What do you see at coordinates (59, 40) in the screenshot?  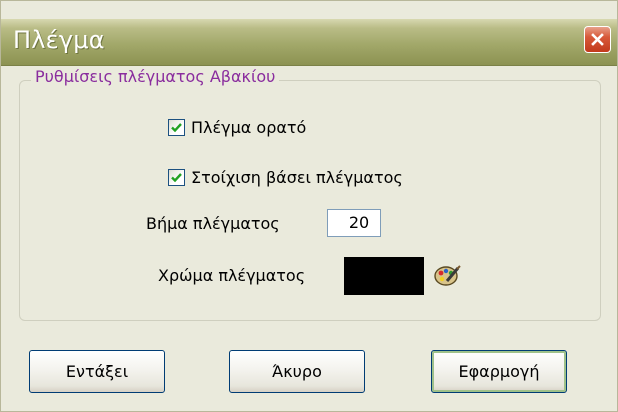 I see `window-title: Πλέγμα` at bounding box center [59, 40].